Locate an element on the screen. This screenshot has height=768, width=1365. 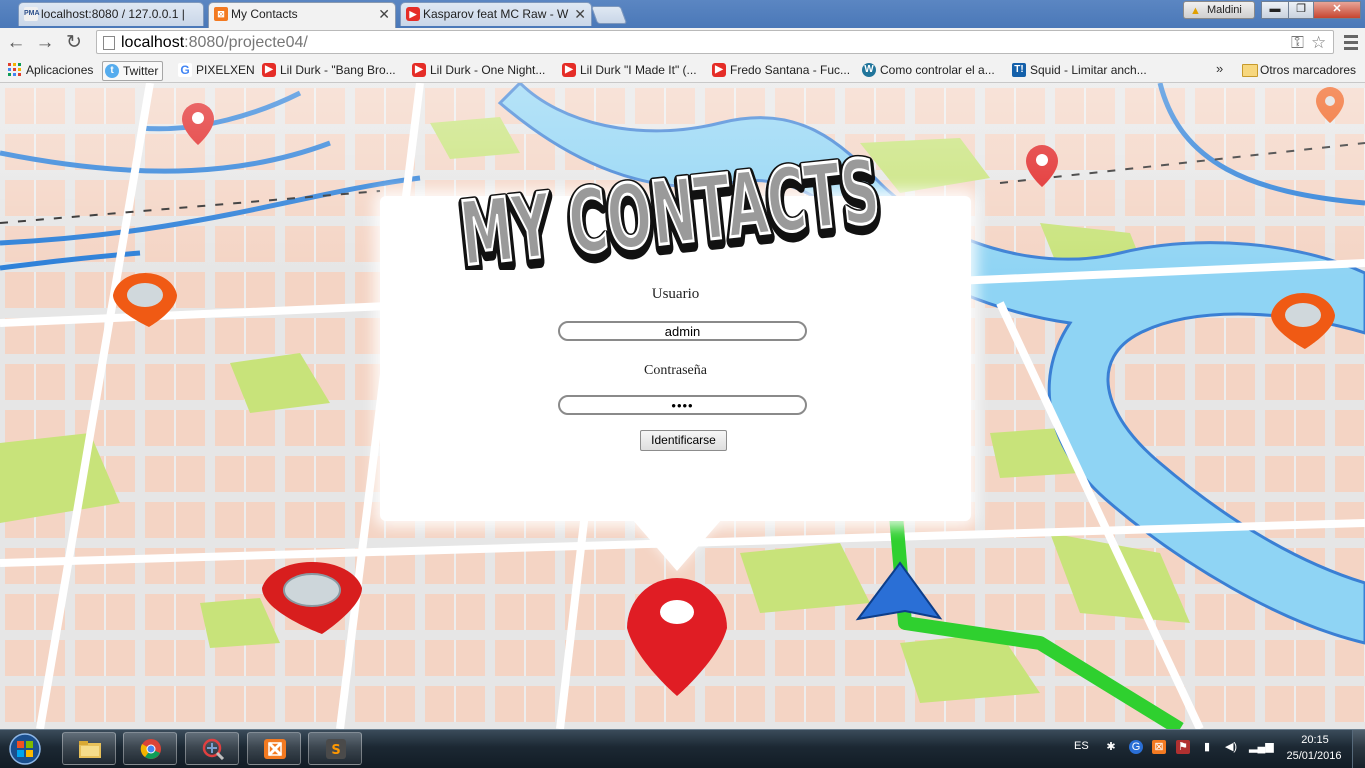
forward-button: → is located at coordinates (45, 43).